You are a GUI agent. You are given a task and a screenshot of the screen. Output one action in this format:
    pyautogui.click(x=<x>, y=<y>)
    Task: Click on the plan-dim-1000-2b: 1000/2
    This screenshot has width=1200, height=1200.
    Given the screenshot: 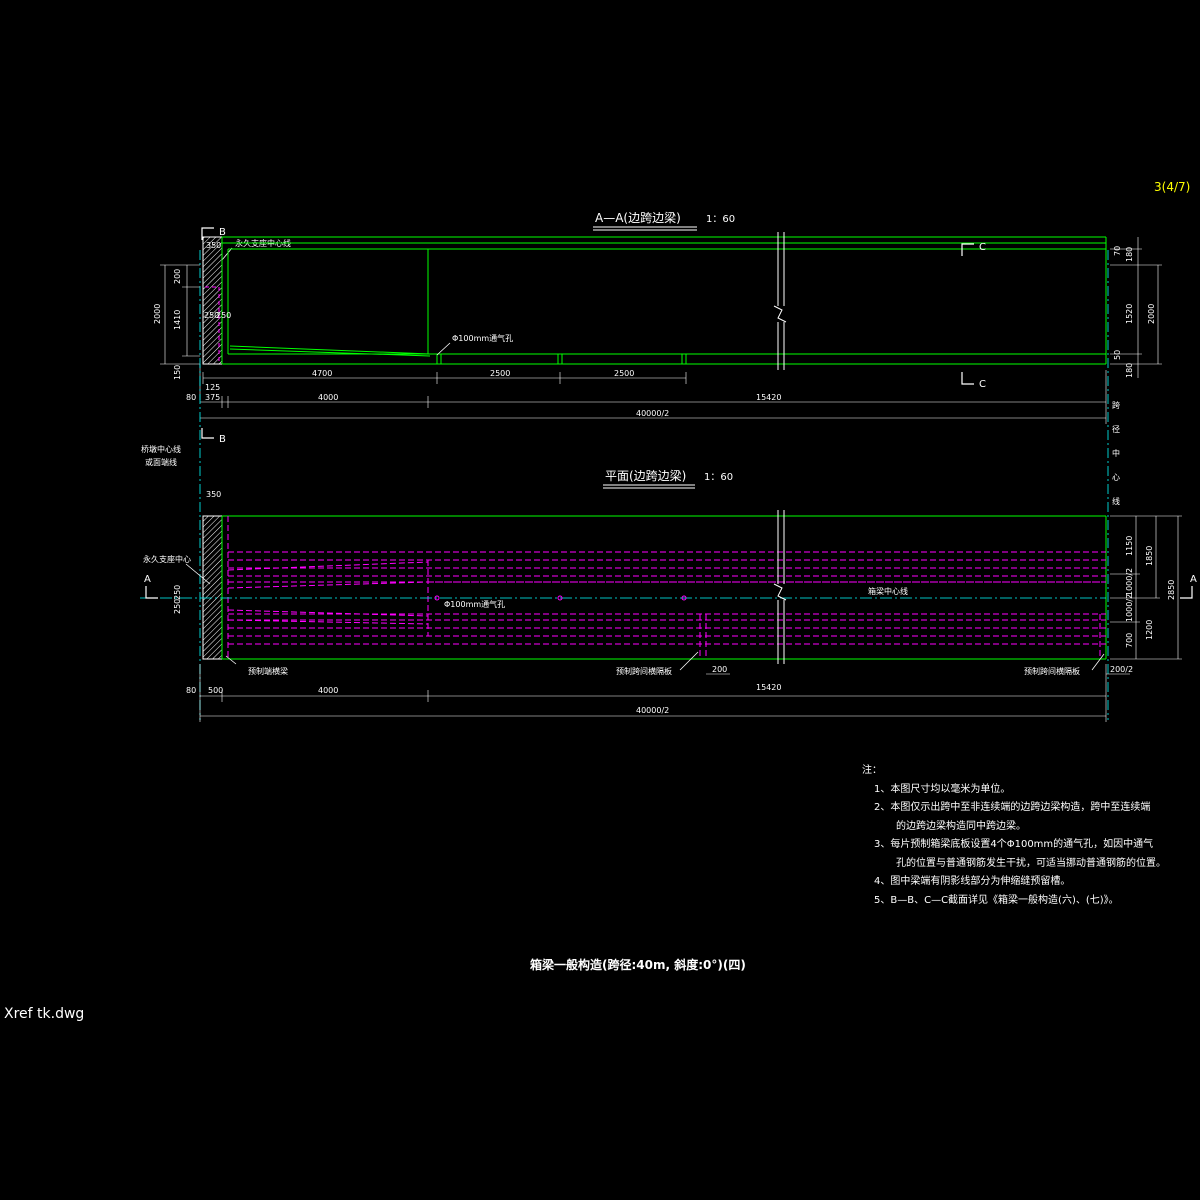 What is the action you would take?
    pyautogui.click(x=1129, y=608)
    